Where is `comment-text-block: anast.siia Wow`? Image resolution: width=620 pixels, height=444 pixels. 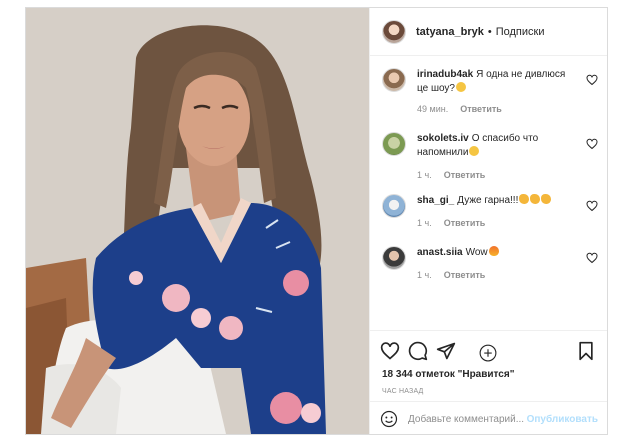
comment-text-block: anast.siia Wow is located at coordinates (496, 253).